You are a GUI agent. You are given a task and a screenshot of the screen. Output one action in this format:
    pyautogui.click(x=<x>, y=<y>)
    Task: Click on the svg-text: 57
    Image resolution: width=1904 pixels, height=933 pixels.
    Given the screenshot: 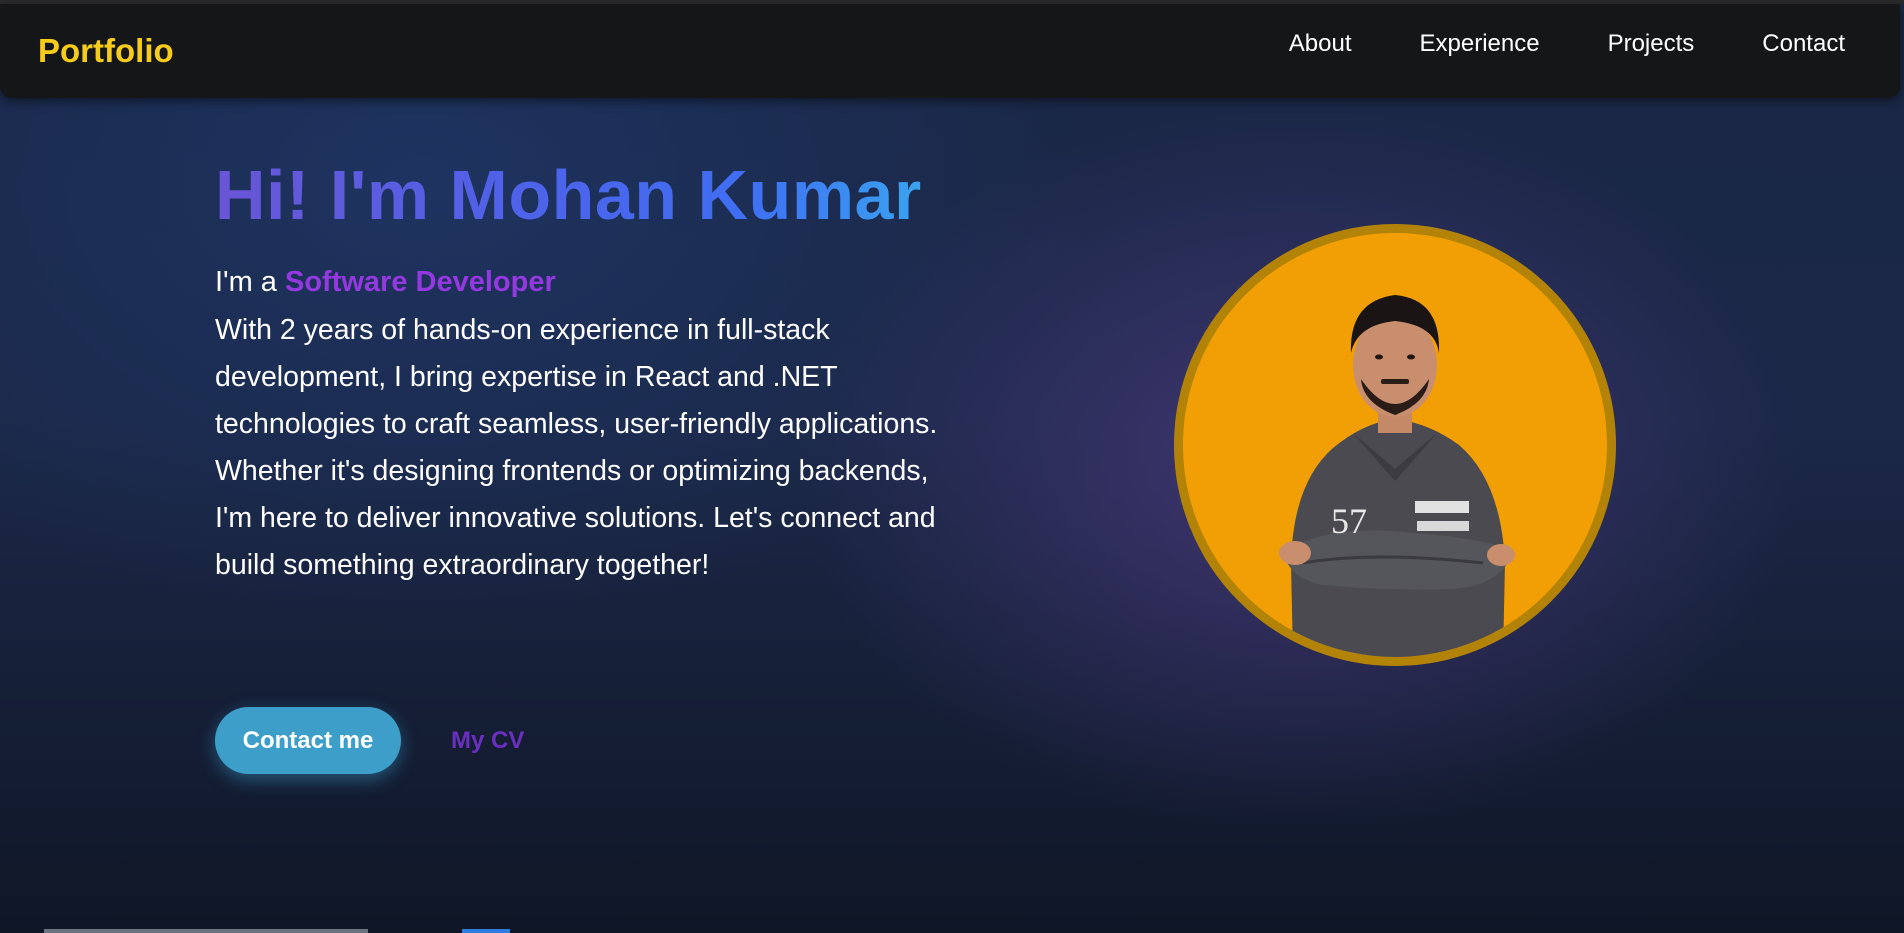 What is the action you would take?
    pyautogui.click(x=1349, y=521)
    